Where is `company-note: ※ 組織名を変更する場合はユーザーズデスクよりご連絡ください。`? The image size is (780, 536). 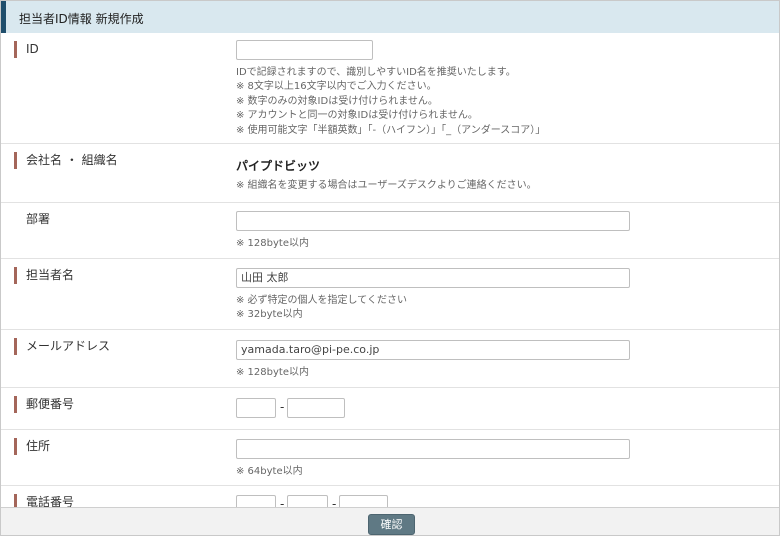
company-note: ※ 組織名を変更する場合はユーザーズデスクよりご連絡ください。 is located at coordinates (386, 185).